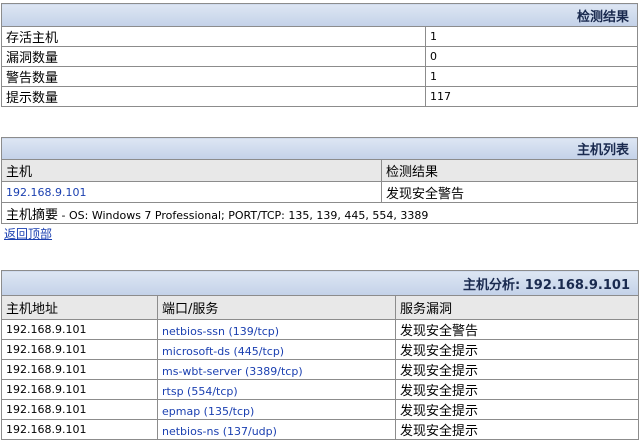  I want to click on table-row: 192.168.9.101 rtsp (554/tcp) 发现安全提示, so click(320, 389).